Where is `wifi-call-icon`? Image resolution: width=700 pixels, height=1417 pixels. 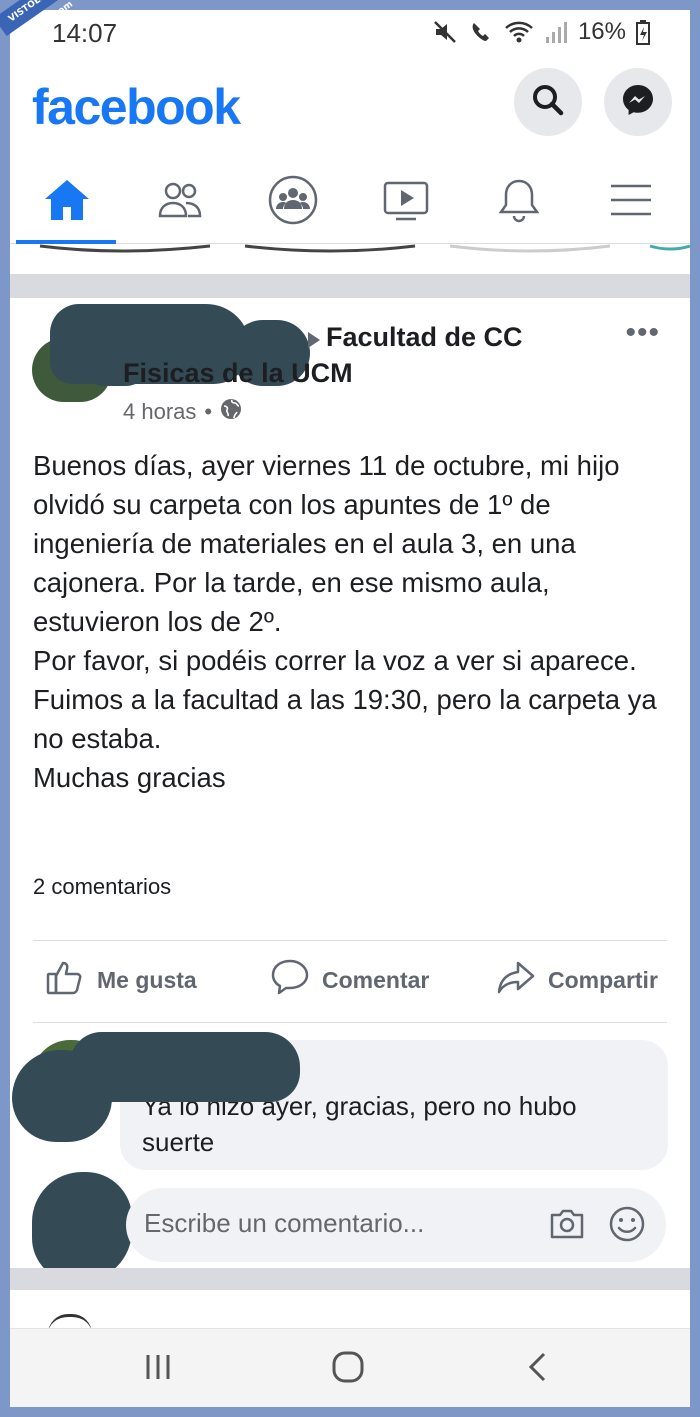 wifi-call-icon is located at coordinates (481, 32).